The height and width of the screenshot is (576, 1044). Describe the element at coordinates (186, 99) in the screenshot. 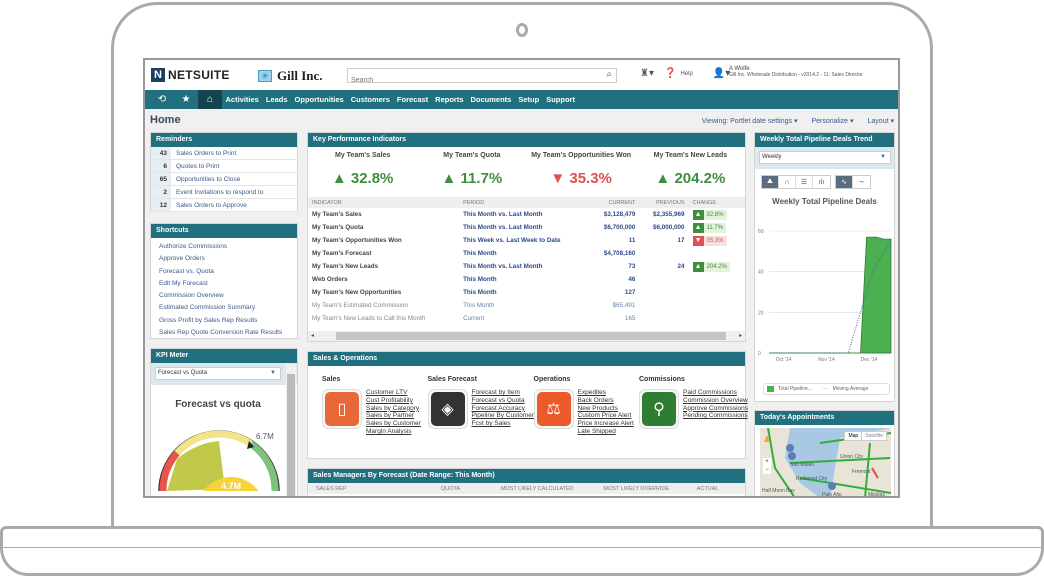

I see `favorites-icon: ★` at that location.